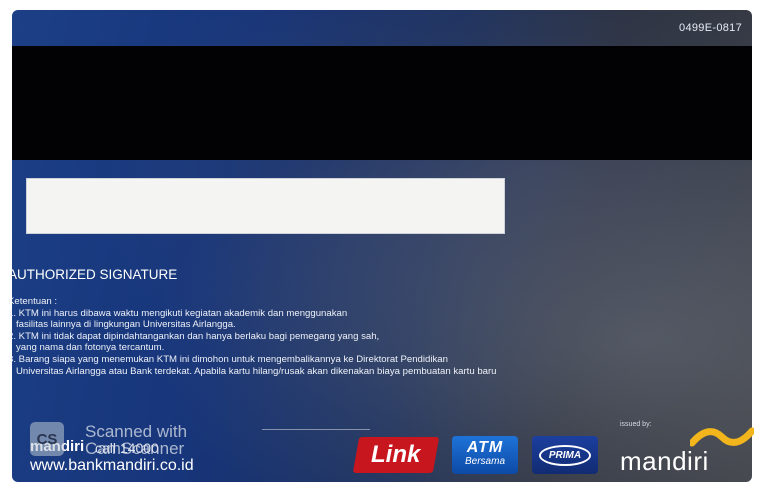  Describe the element at coordinates (112, 465) in the screenshot. I see `bank-website: www.bankmandiri.co.id` at that location.